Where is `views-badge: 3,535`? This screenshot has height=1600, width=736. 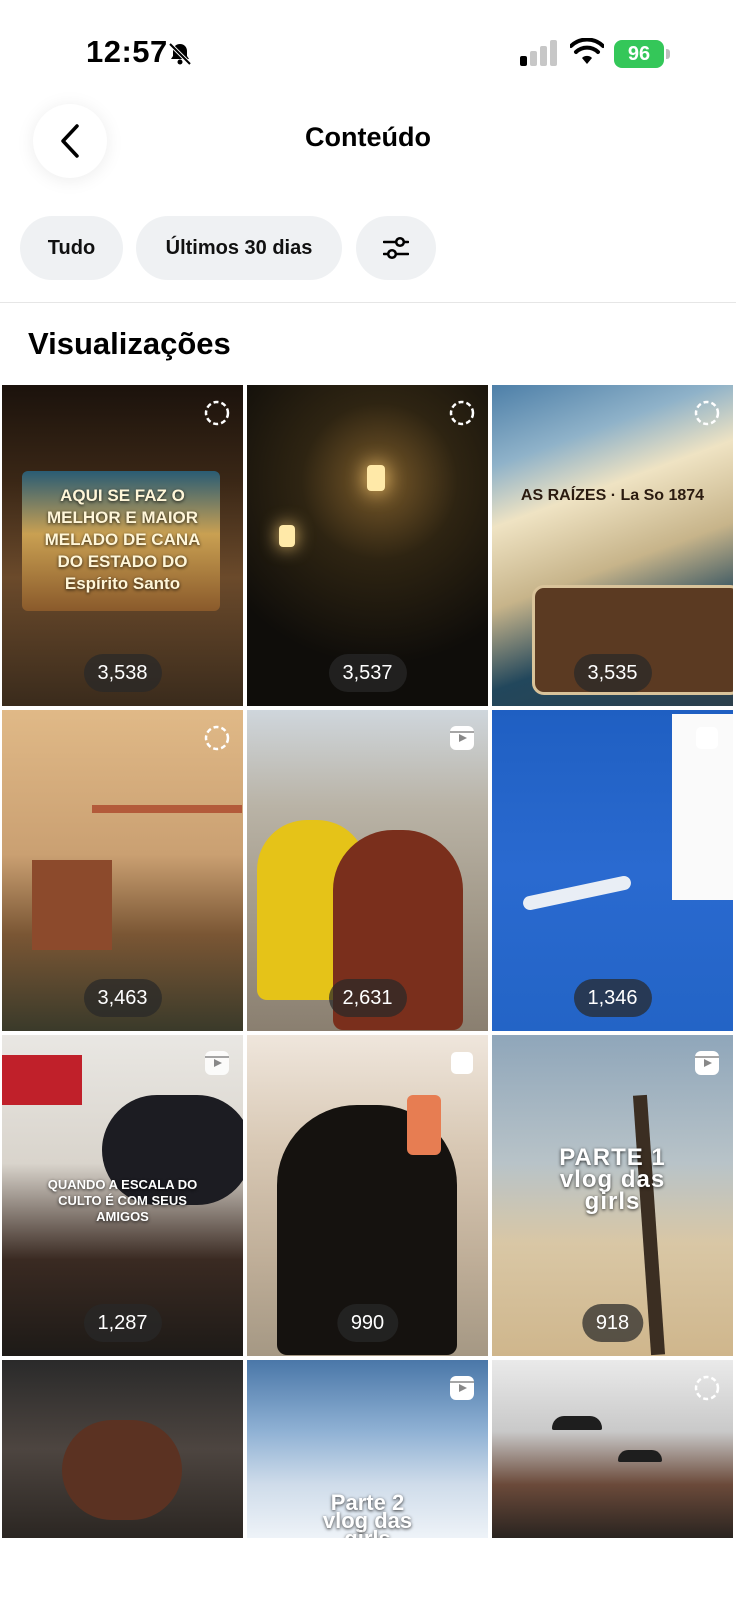 views-badge: 3,535 is located at coordinates (612, 673).